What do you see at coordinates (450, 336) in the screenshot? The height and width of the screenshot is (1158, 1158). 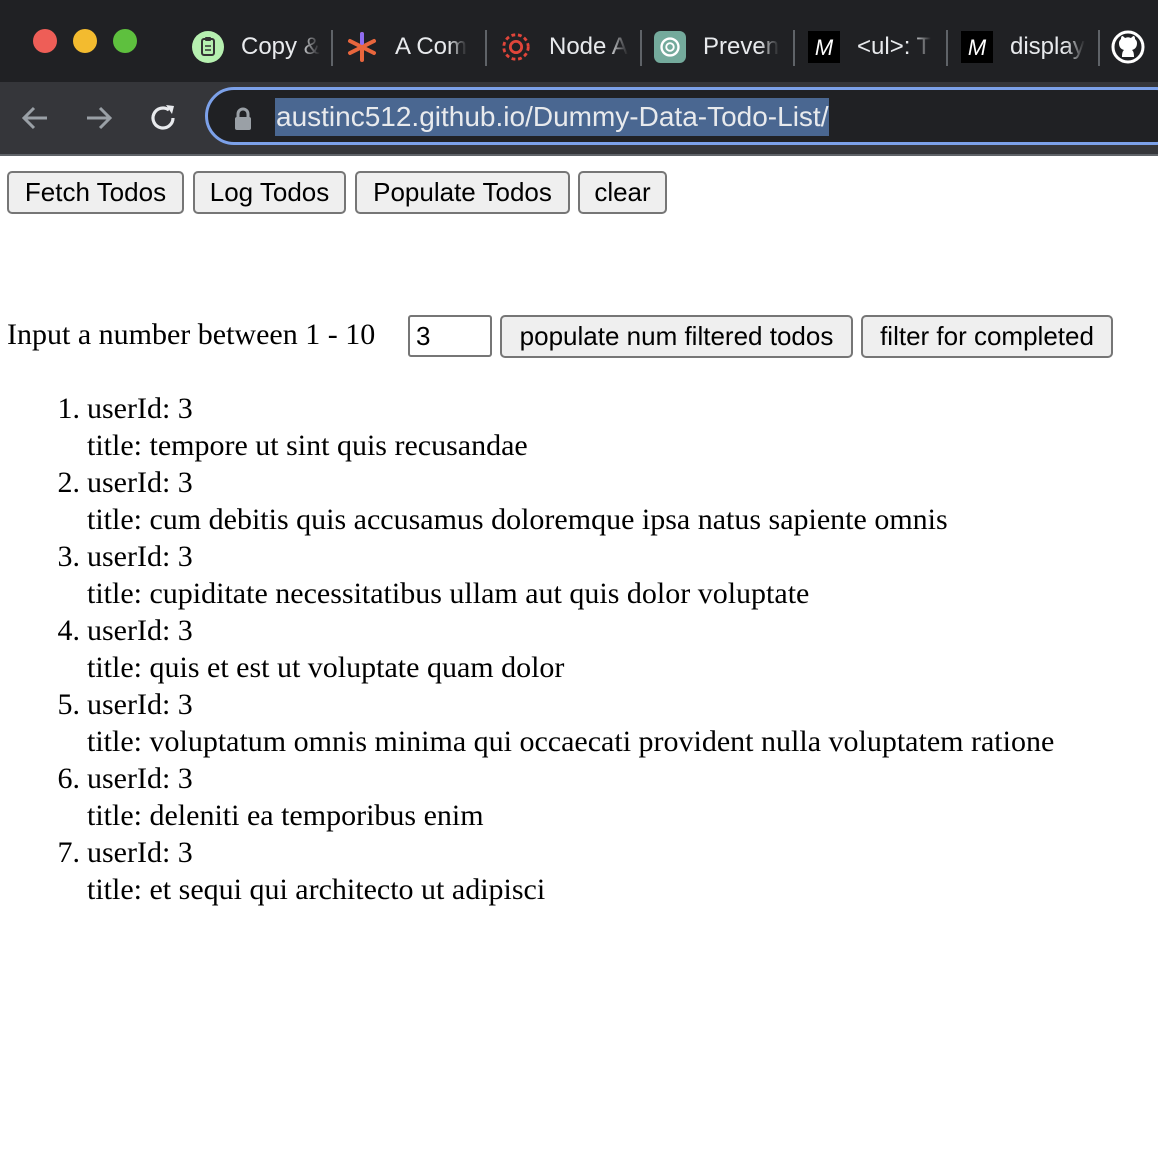 I see `number-input` at bounding box center [450, 336].